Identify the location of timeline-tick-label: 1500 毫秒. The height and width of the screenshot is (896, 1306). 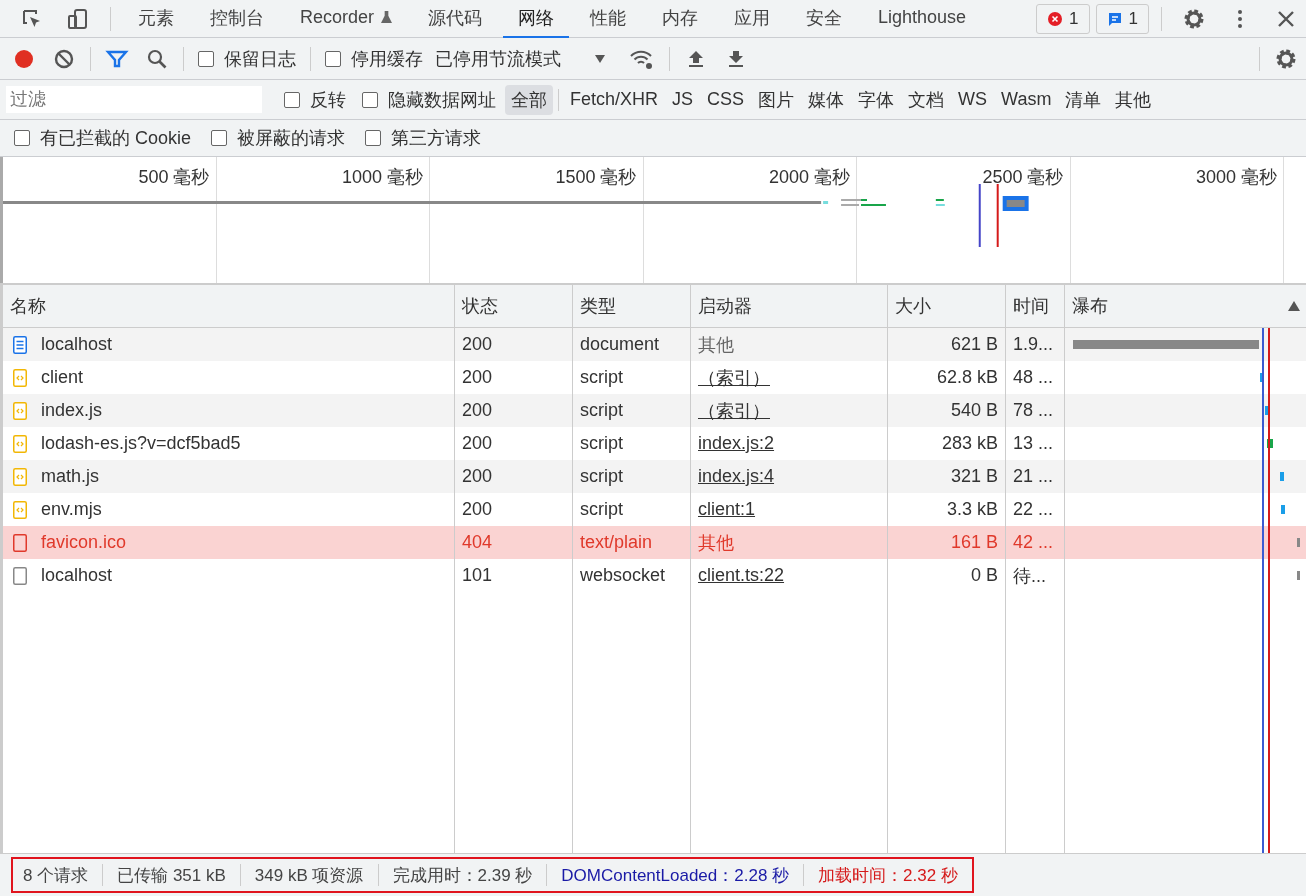
(596, 177).